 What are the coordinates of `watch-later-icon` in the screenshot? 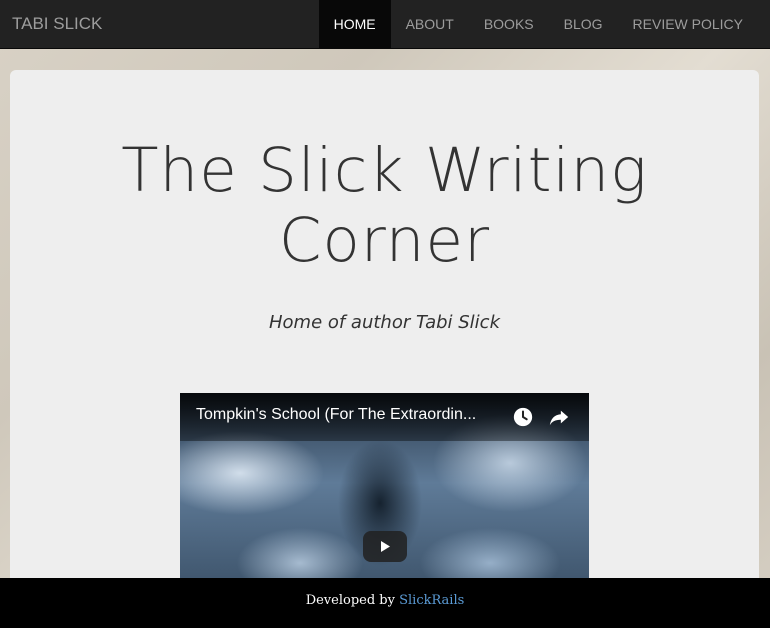 It's located at (523, 417).